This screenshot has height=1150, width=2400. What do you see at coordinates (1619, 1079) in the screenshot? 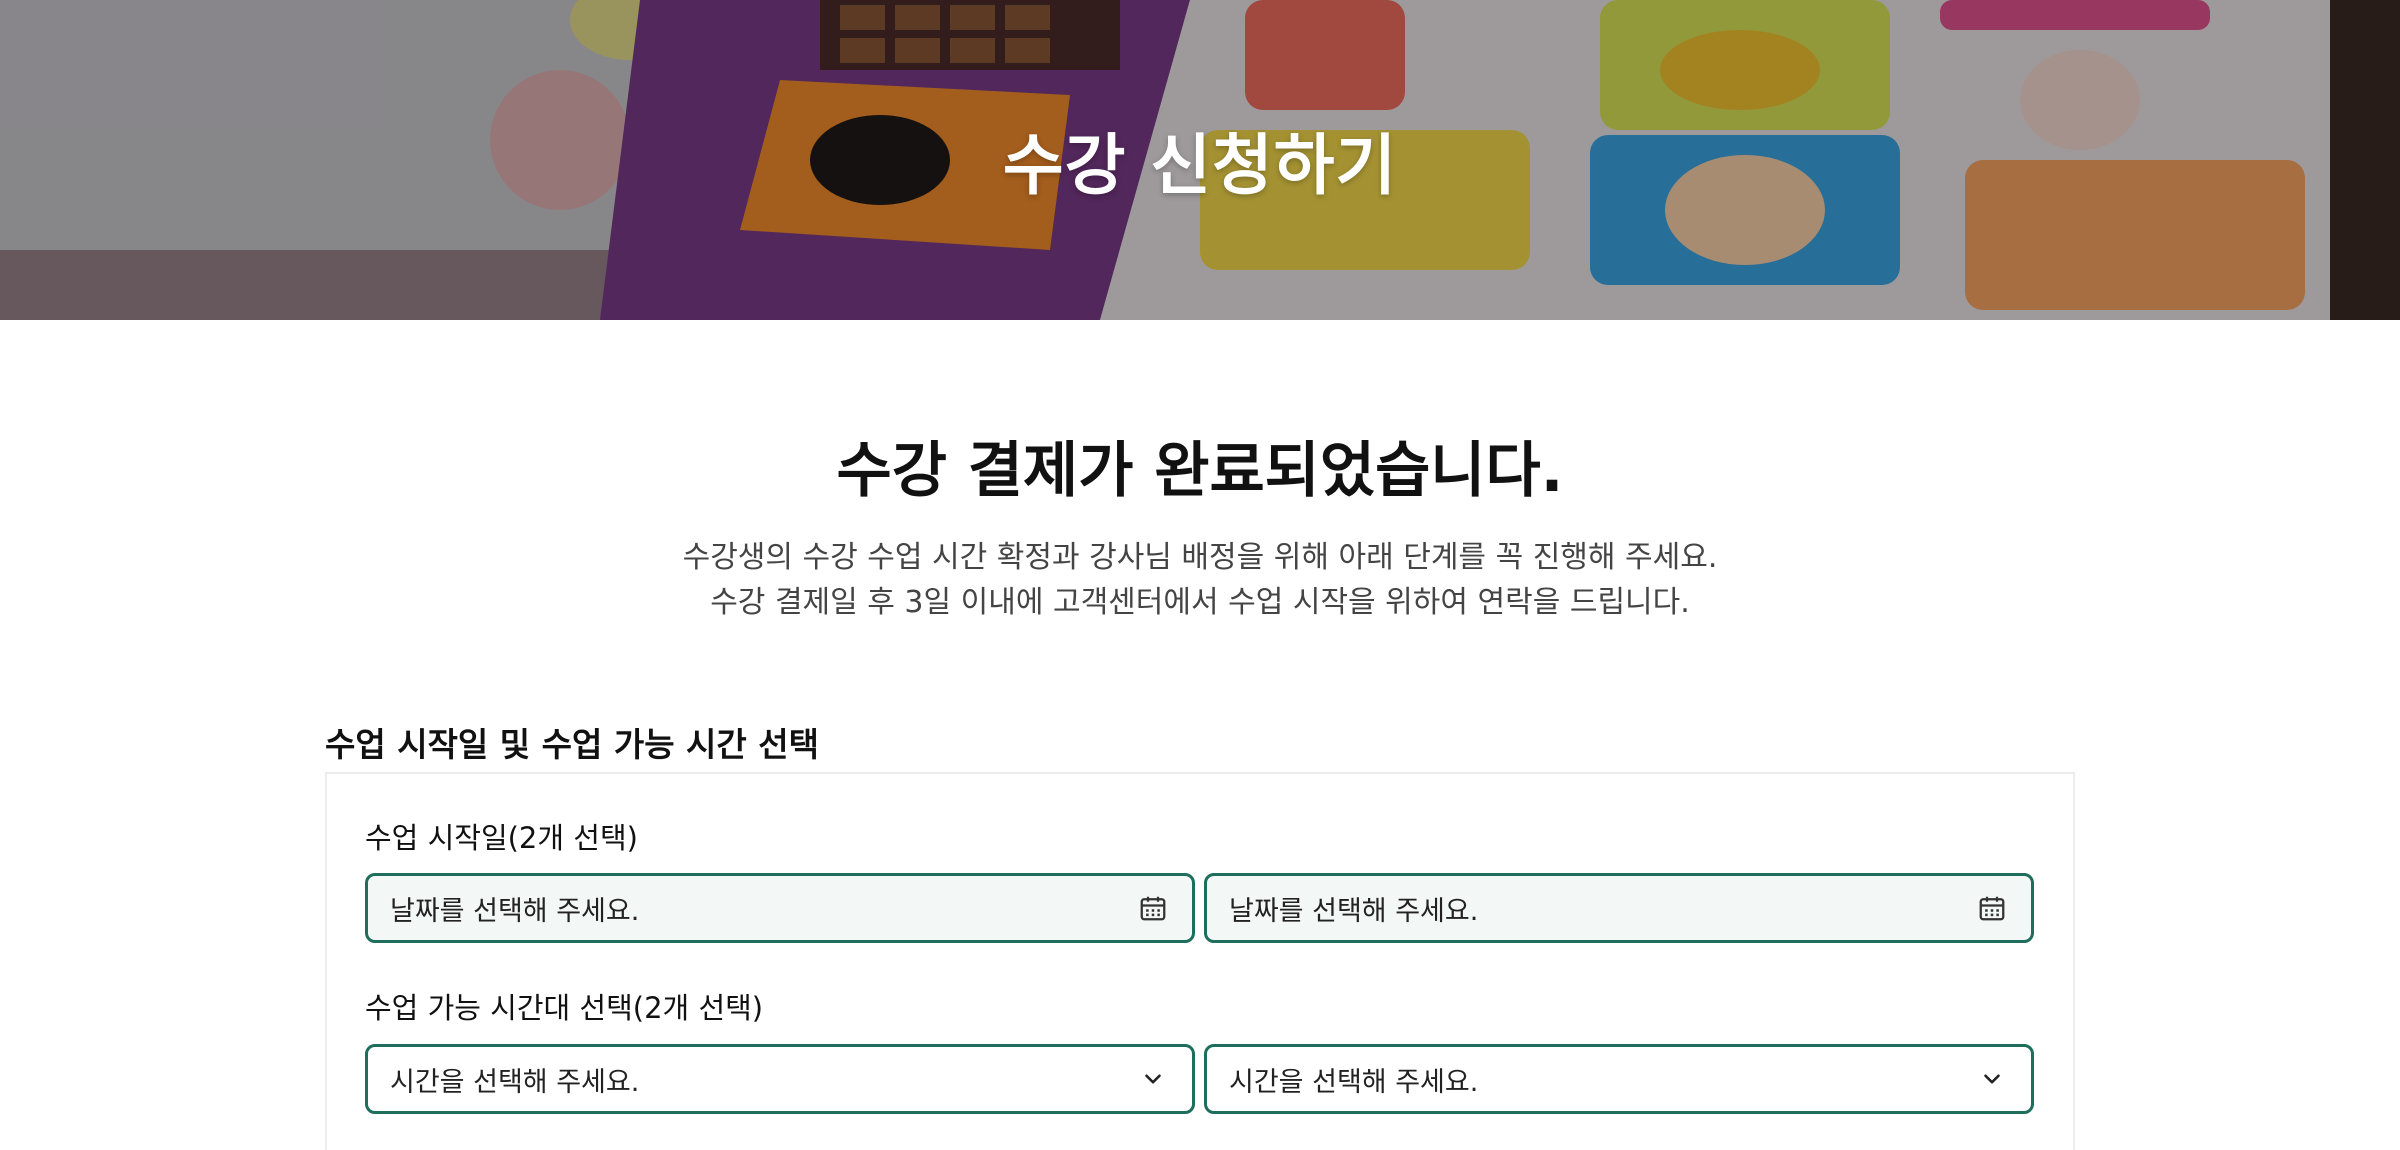
I see `time-slot-select-2: 시간을 선택해 주세요.` at bounding box center [1619, 1079].